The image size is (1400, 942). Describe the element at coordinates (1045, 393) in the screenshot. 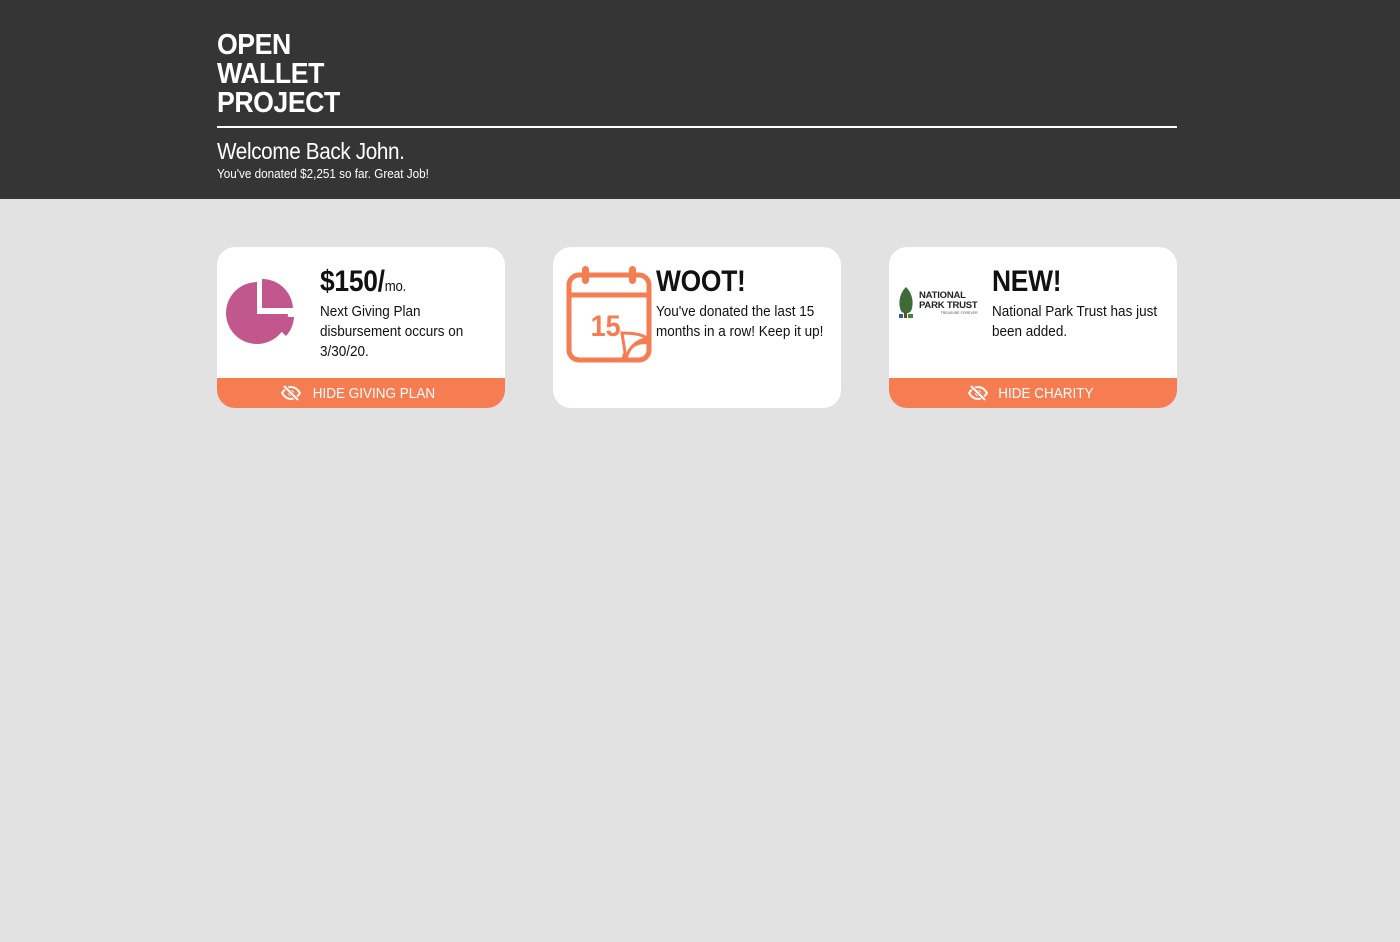

I see `hide-charity-label: HIDE CHARITY` at that location.